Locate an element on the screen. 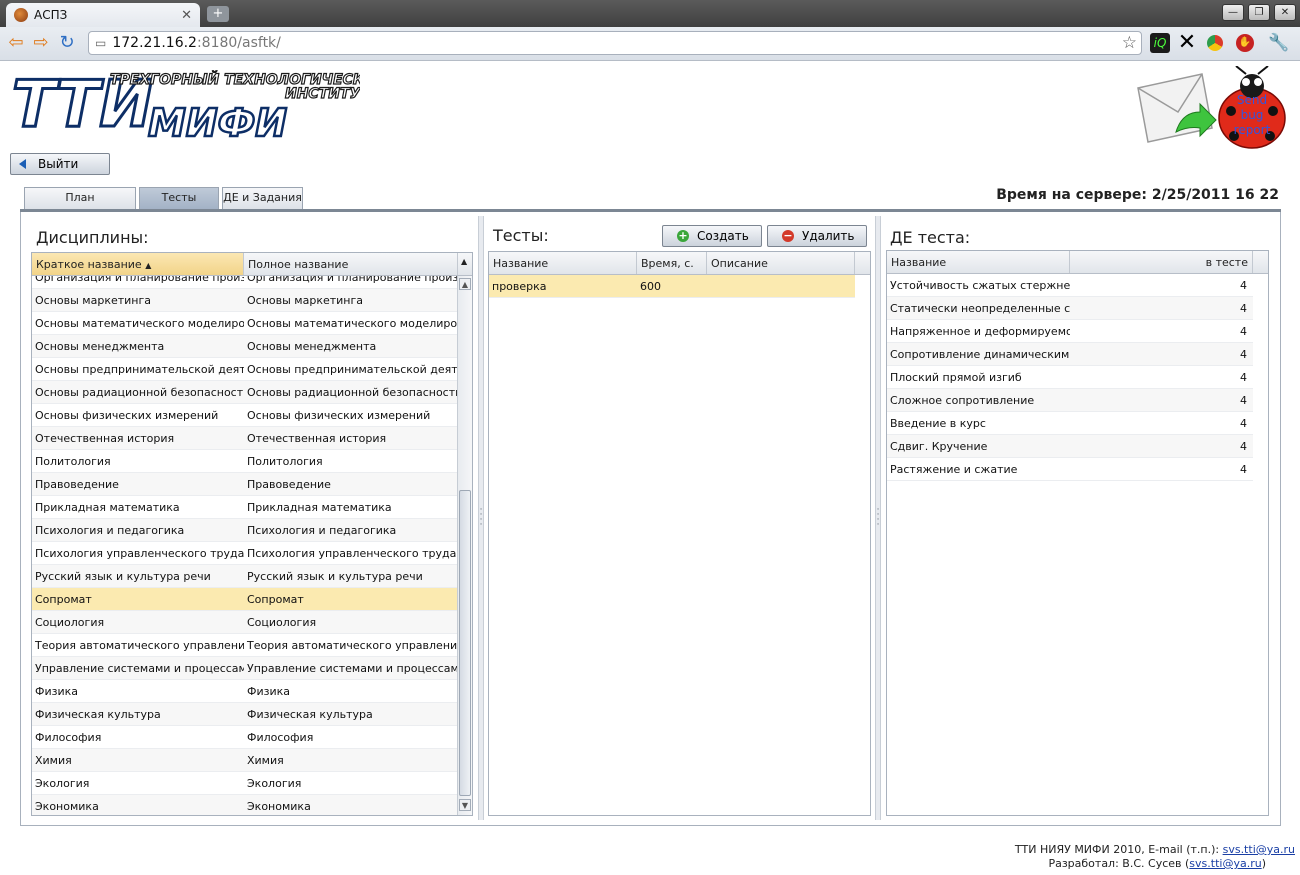 This screenshot has width=1300, height=875. chrome-extension-icon is located at coordinates (1215, 43).